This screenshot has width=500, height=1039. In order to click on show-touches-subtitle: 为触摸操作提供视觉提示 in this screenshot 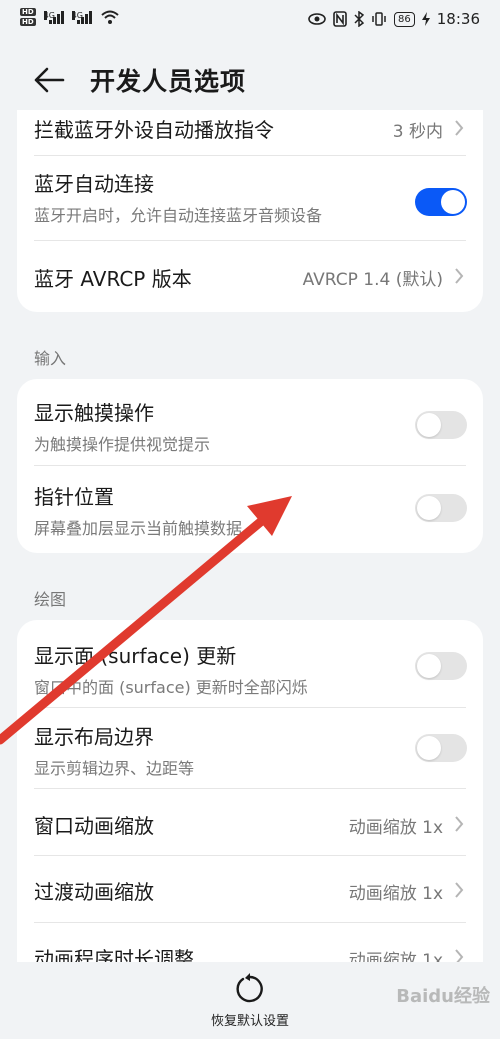, I will do `click(122, 444)`.